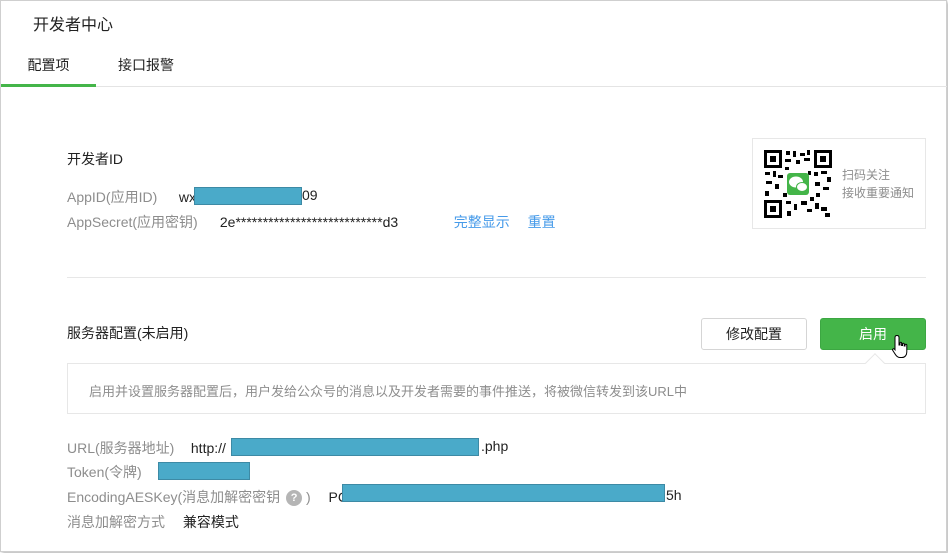 This screenshot has height=553, width=948. I want to click on appid-row: AppID(应用ID) wx, so click(131, 196).